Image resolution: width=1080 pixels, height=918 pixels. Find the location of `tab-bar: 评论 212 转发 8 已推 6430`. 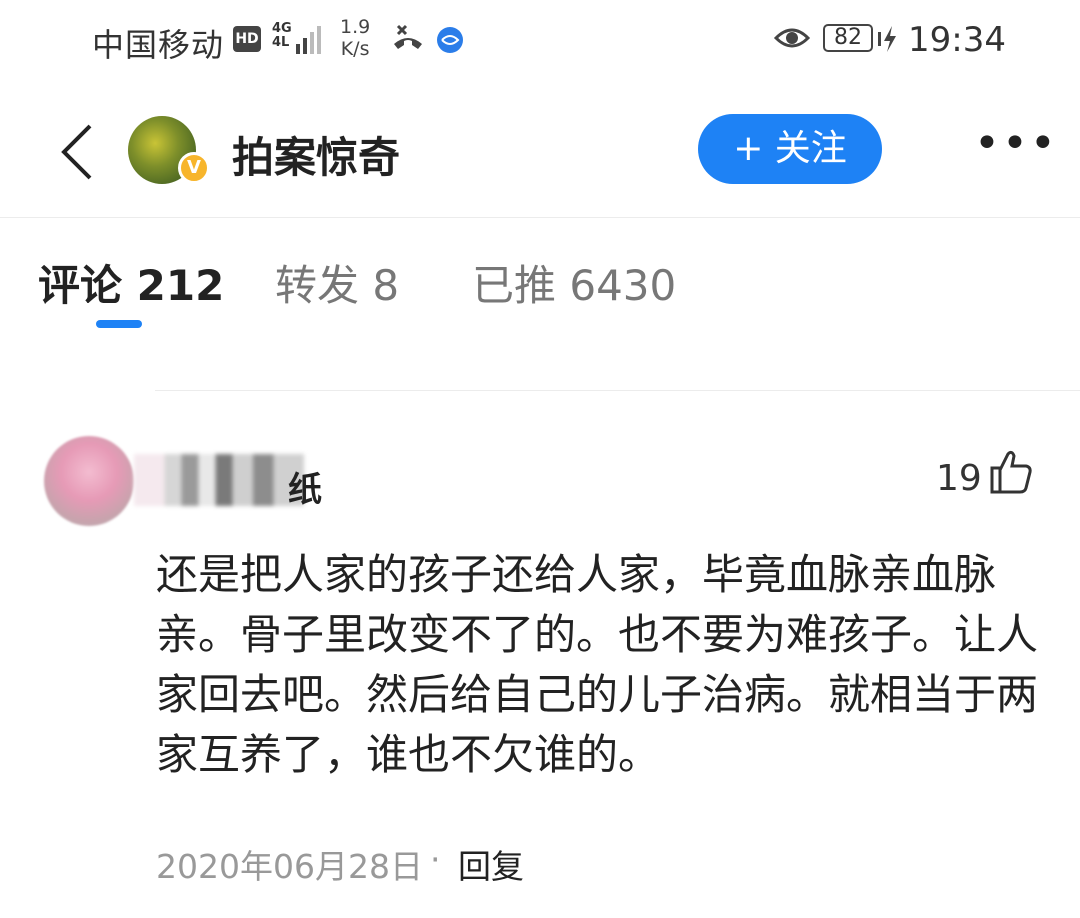

tab-bar: 评论 212 转发 8 已推 6430 is located at coordinates (540, 290).